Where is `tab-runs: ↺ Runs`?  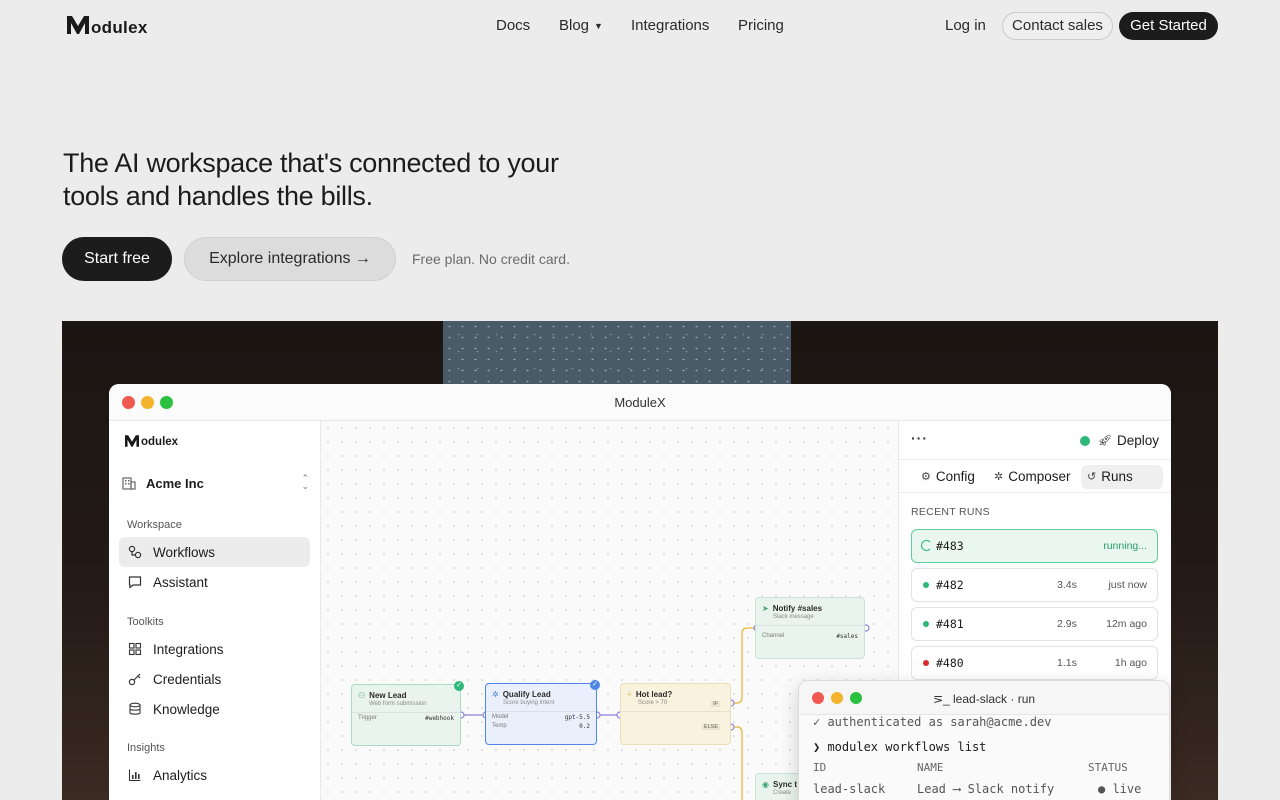
tab-runs: ↺ Runs is located at coordinates (1122, 477).